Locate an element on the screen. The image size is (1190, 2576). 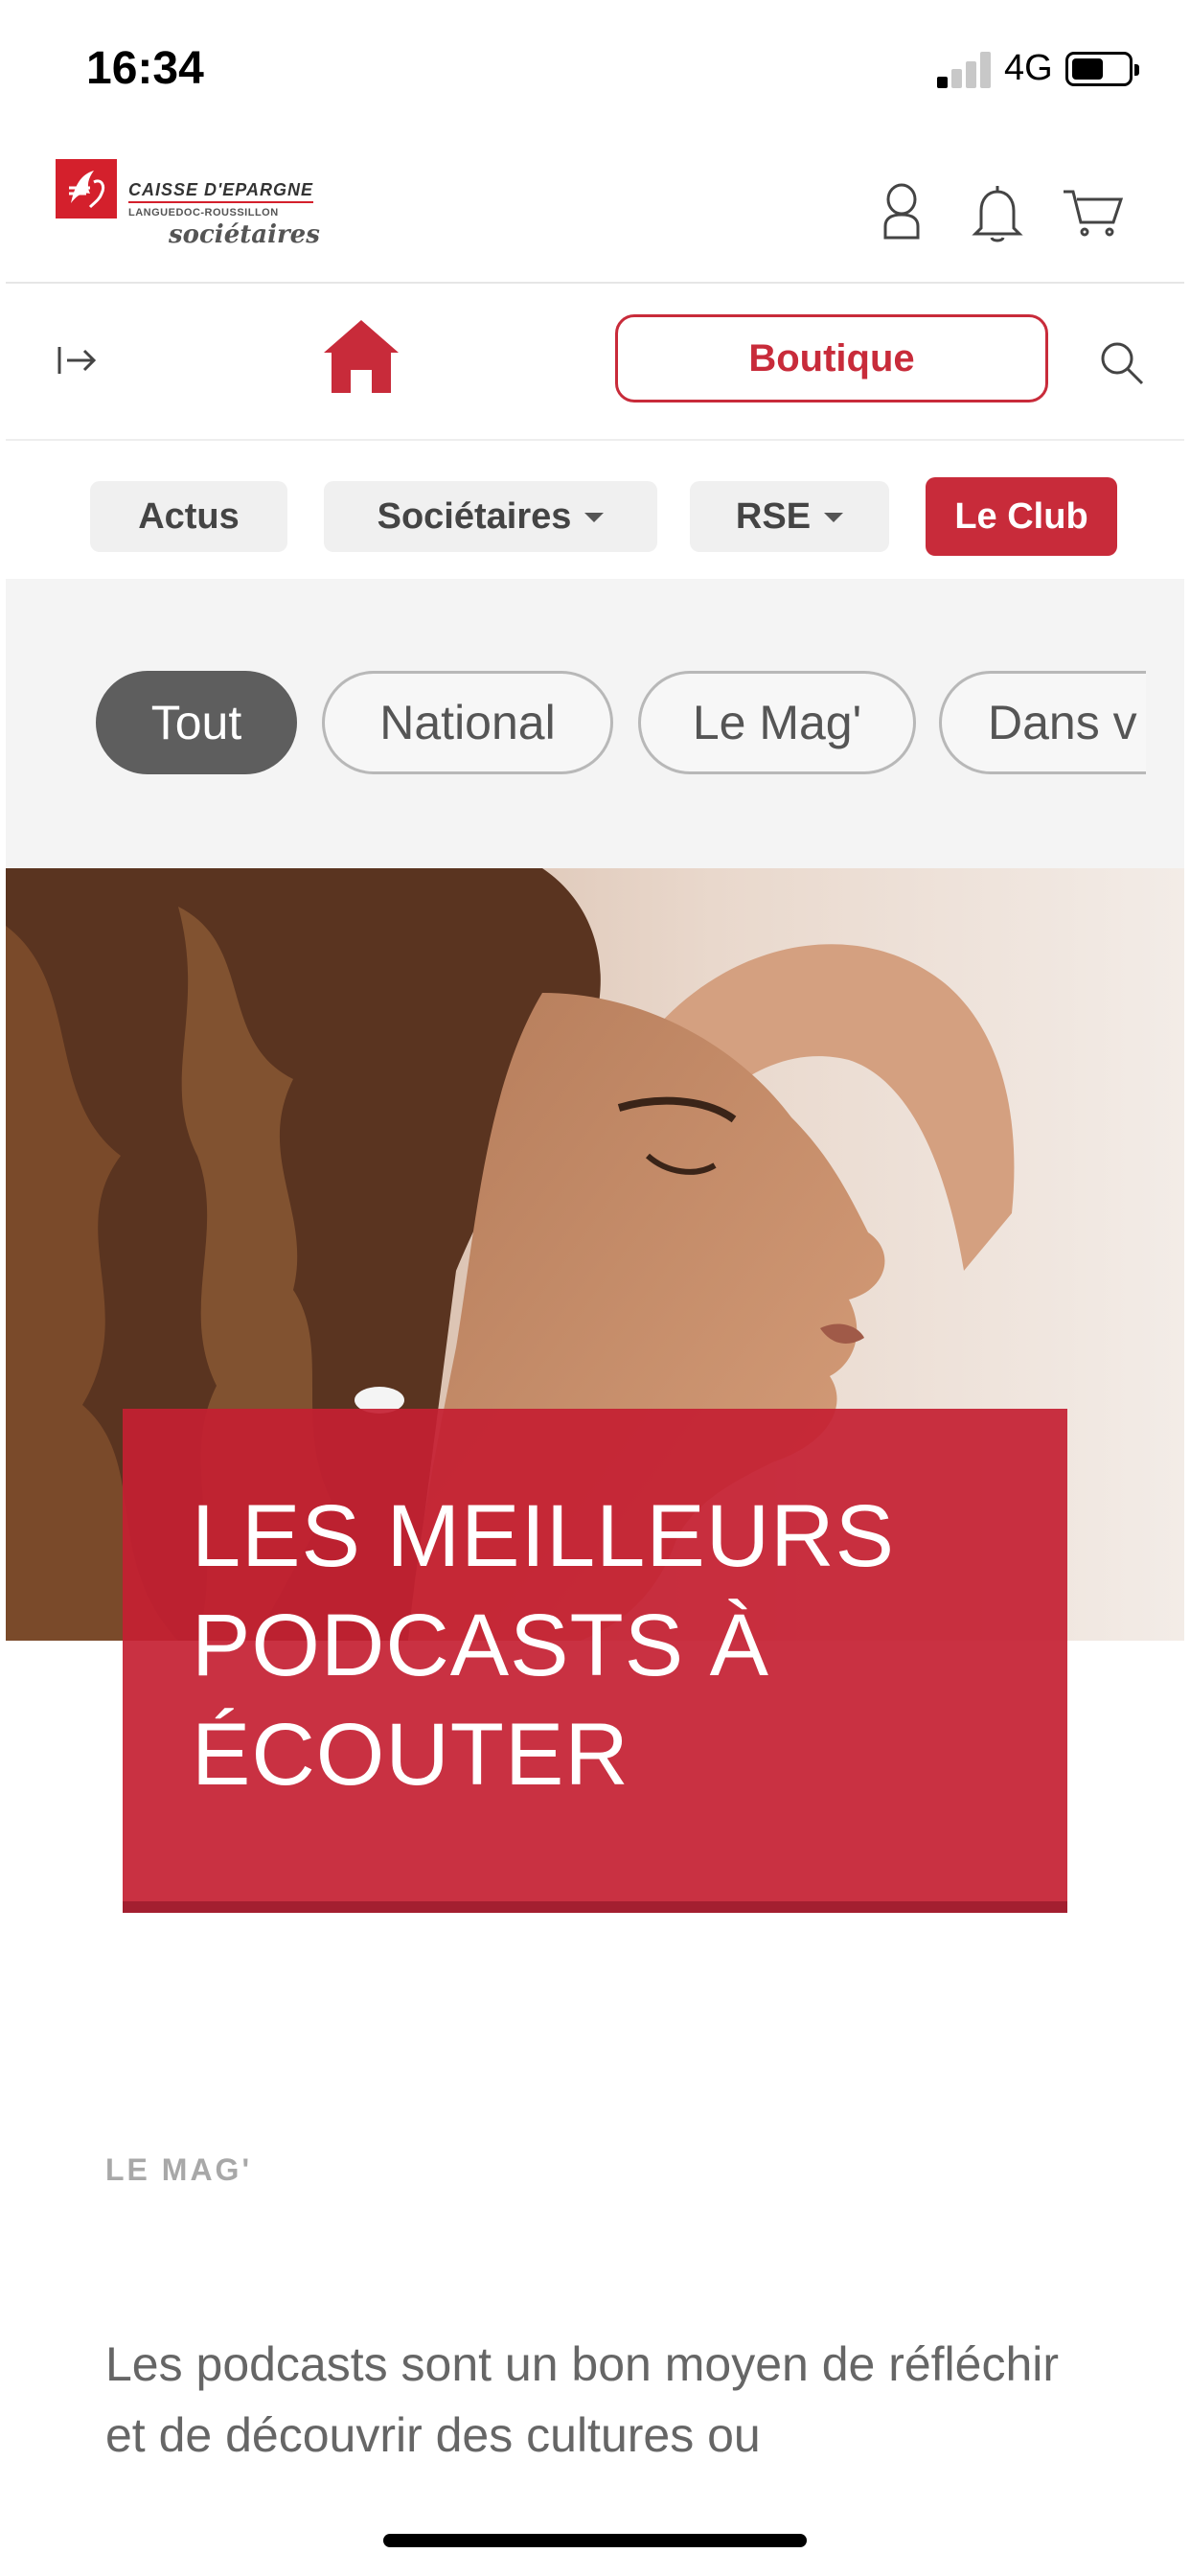
chip-label: Le Mag' is located at coordinates (777, 722).